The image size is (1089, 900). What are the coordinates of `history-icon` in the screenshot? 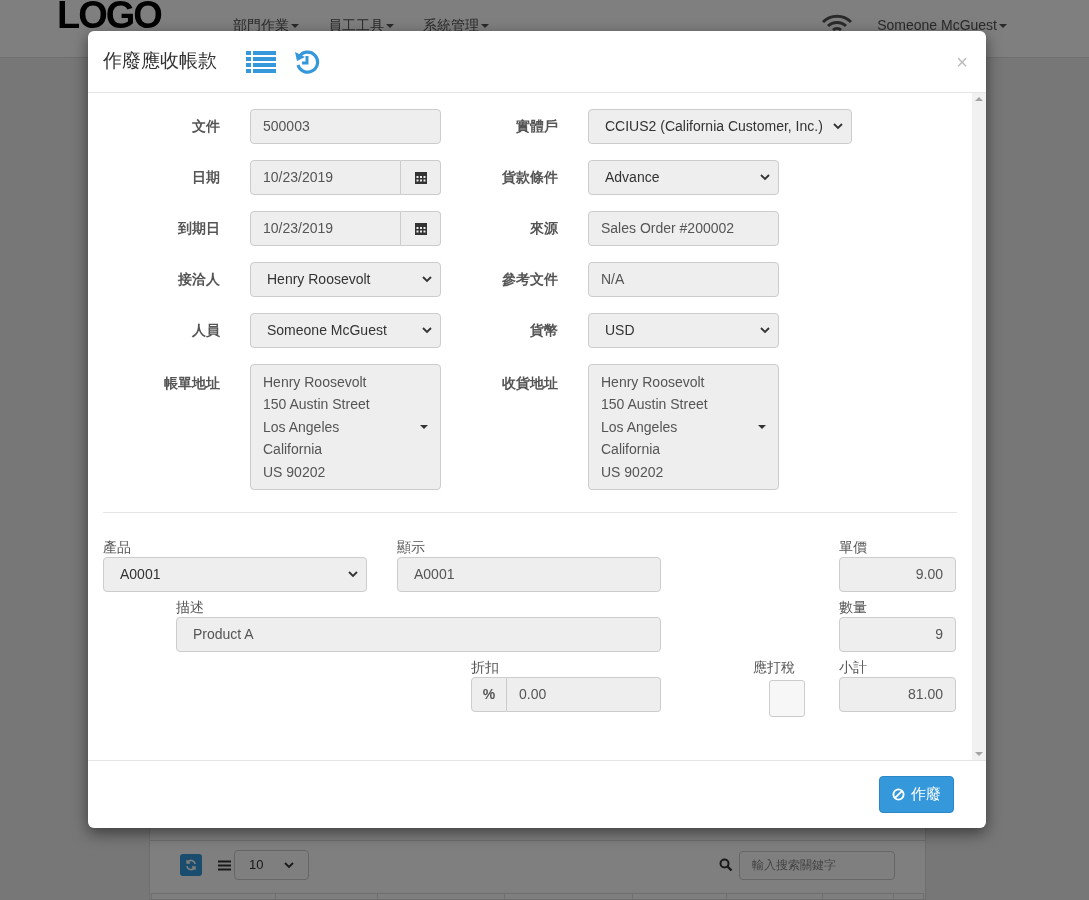 It's located at (307, 61).